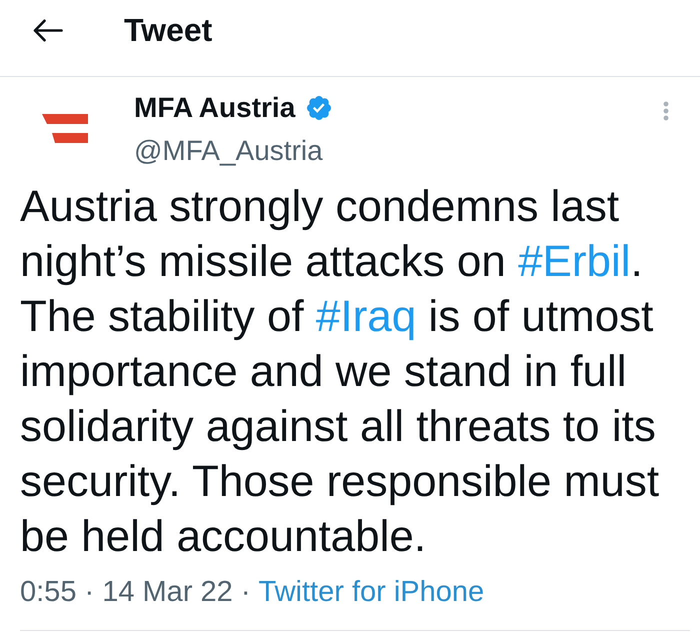 Image resolution: width=700 pixels, height=634 pixels. What do you see at coordinates (574, 261) in the screenshot?
I see `hashtag-link: #Erbil` at bounding box center [574, 261].